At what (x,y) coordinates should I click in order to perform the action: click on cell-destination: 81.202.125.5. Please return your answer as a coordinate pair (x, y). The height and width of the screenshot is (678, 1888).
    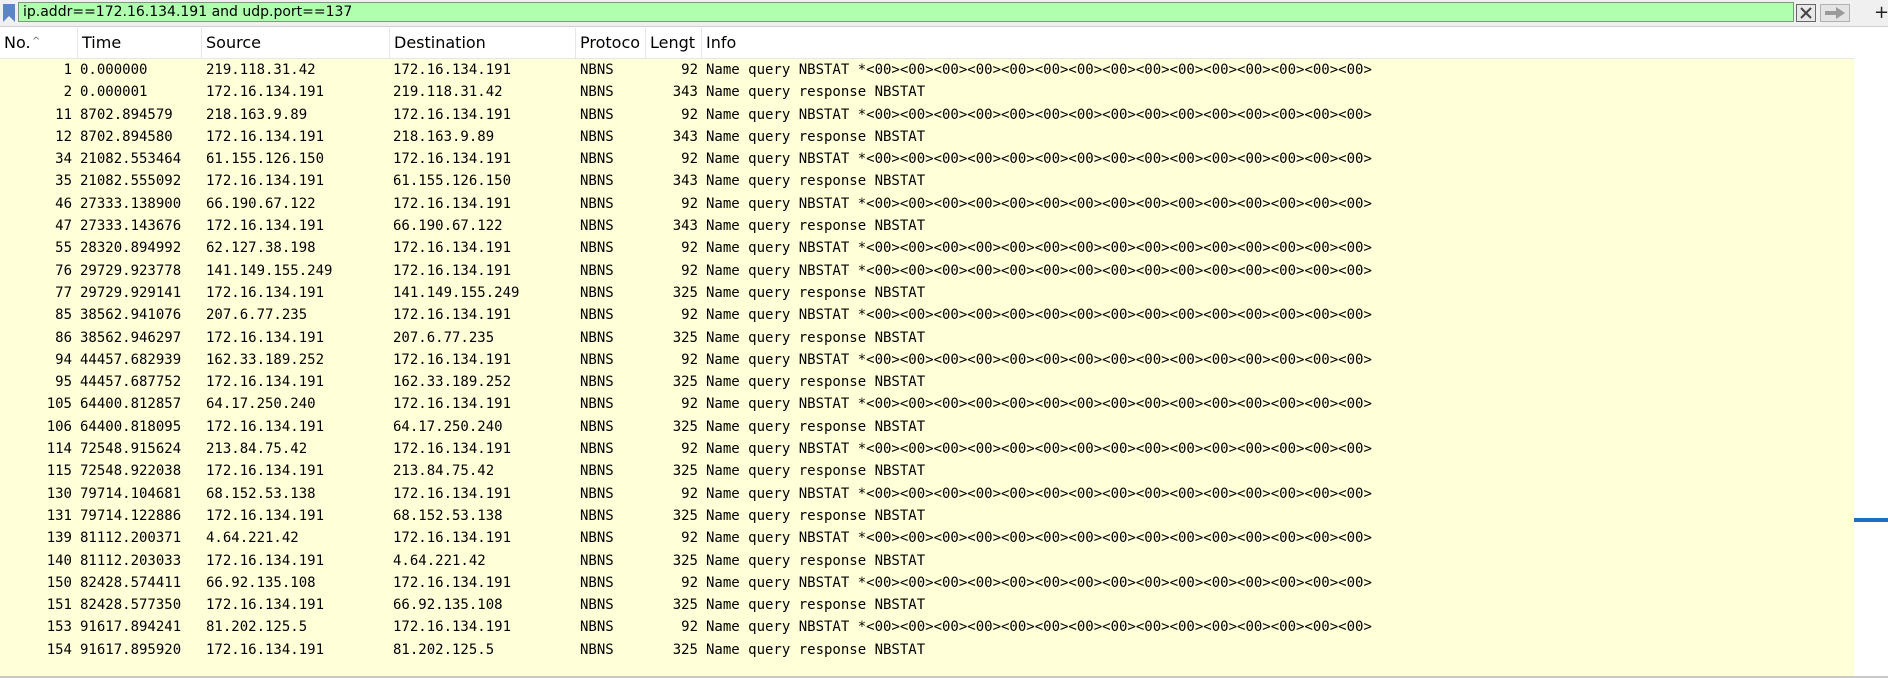
    Looking at the image, I should click on (444, 649).